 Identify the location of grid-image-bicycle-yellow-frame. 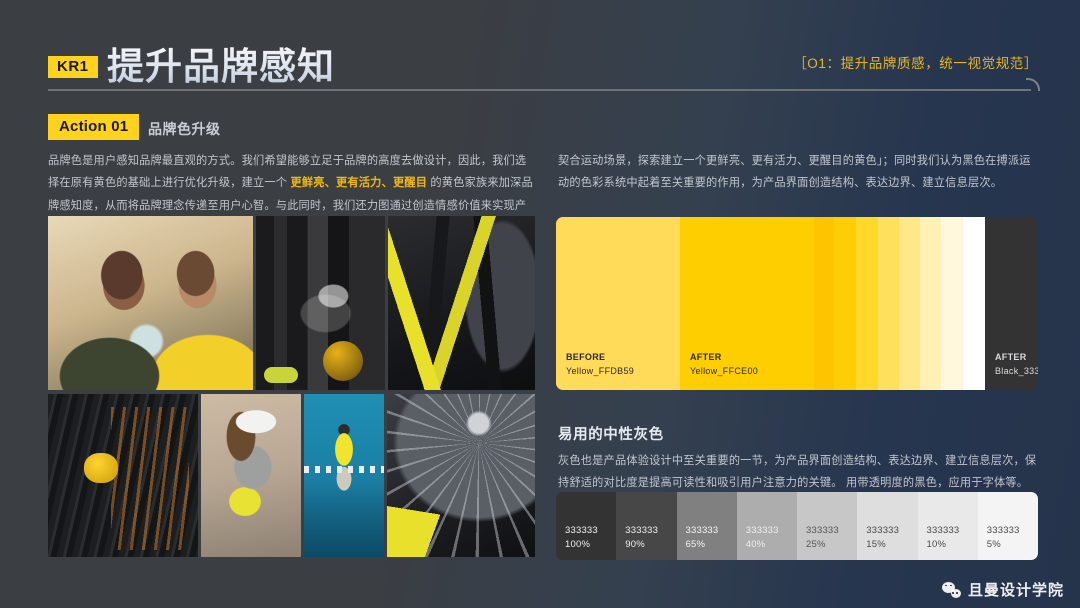
(461, 303).